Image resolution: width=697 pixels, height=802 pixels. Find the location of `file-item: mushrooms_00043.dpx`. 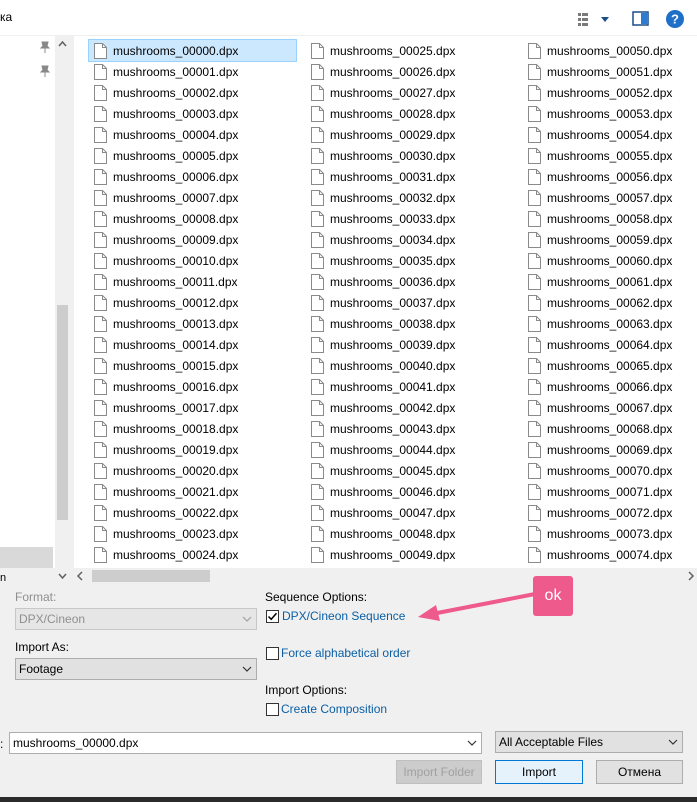

file-item: mushrooms_00043.dpx is located at coordinates (406, 428).